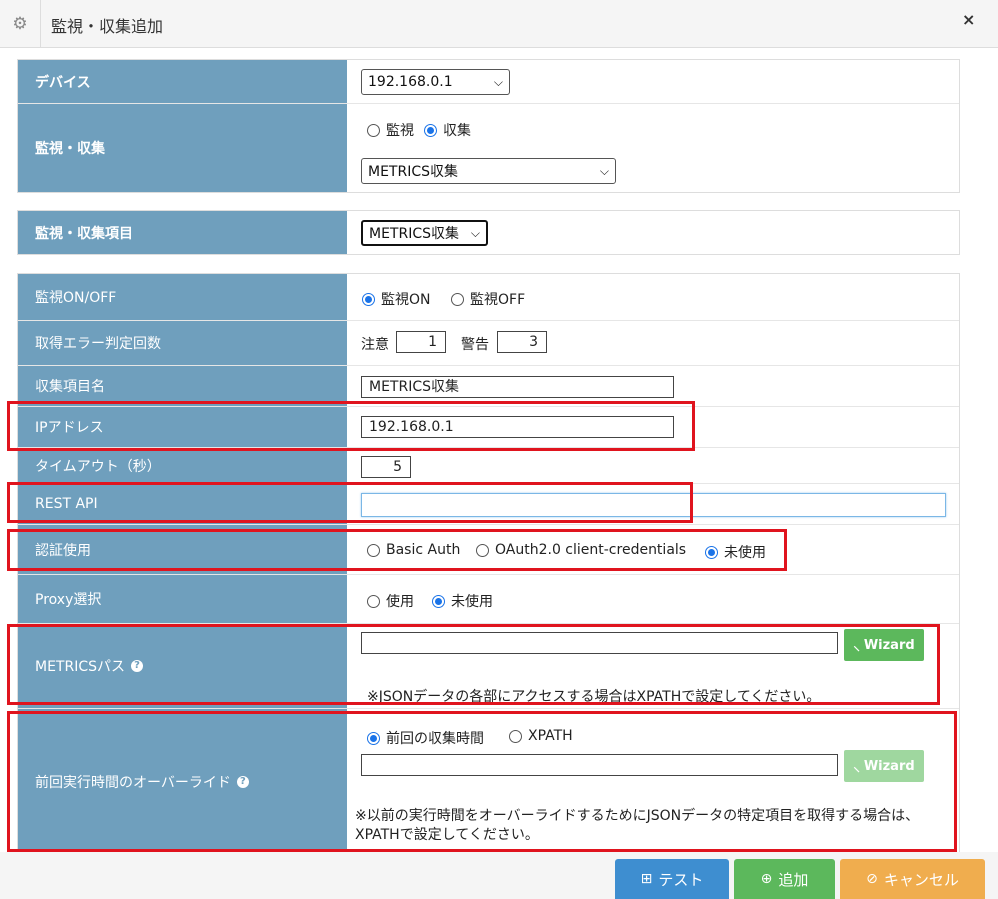  I want to click on override-wizard-button: ⸜ Wizard, so click(884, 766).